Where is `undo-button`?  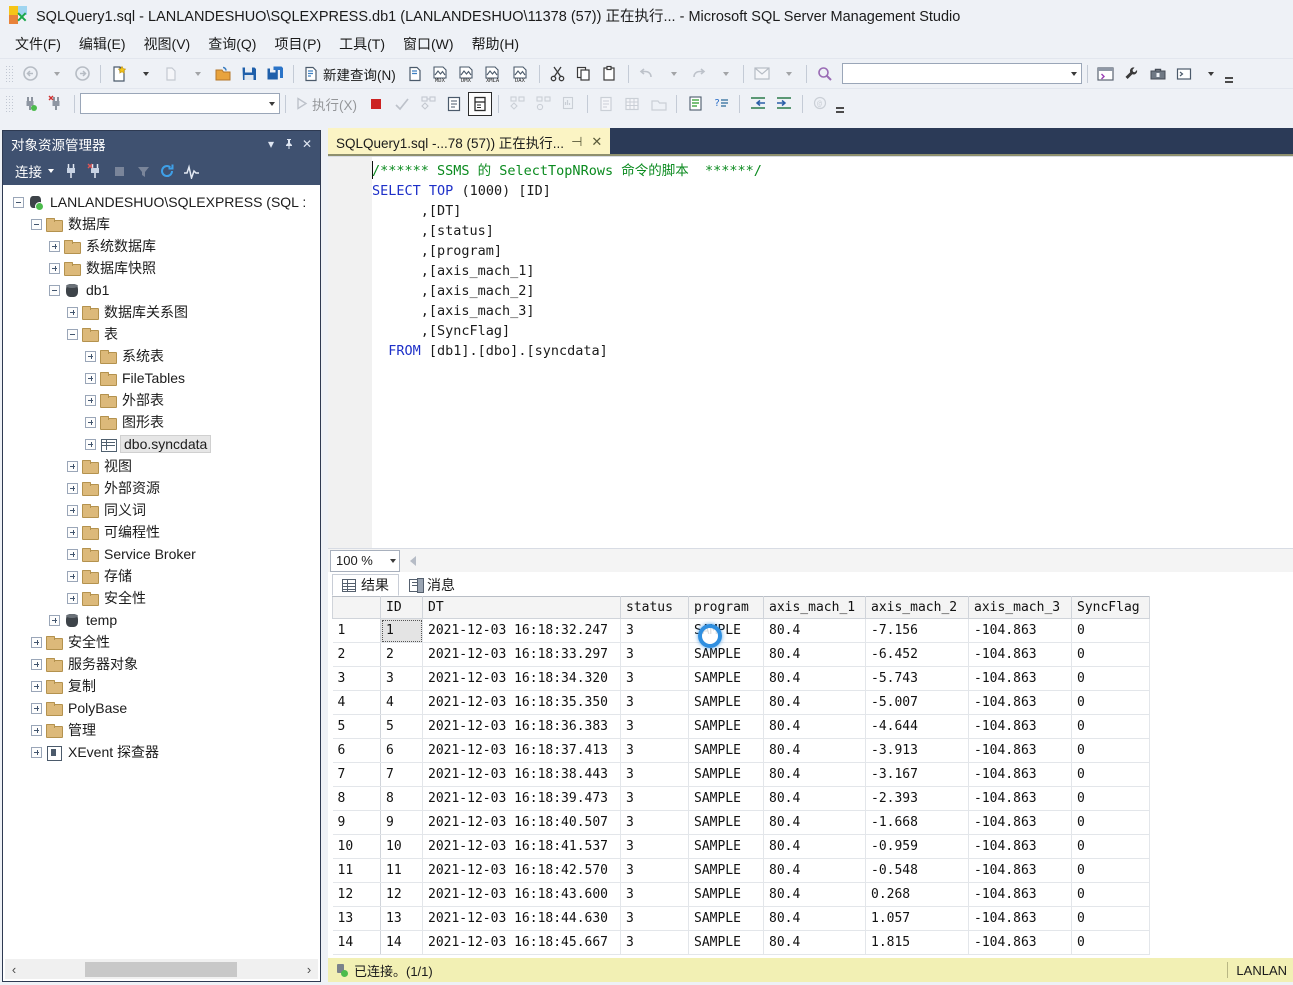 undo-button is located at coordinates (647, 74).